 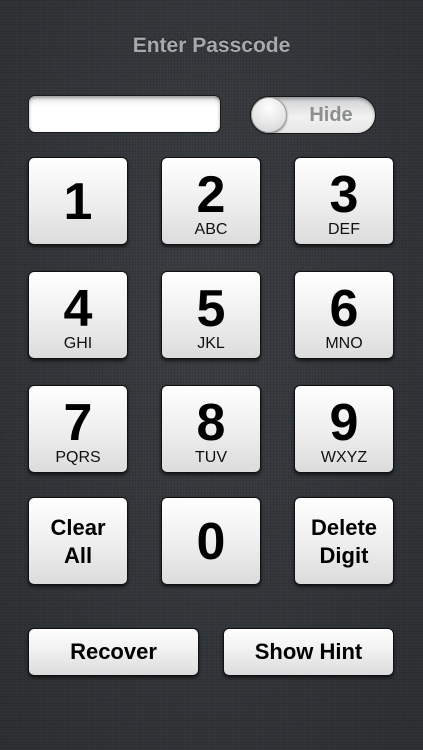 I want to click on key-letters: GHI, so click(x=78, y=343).